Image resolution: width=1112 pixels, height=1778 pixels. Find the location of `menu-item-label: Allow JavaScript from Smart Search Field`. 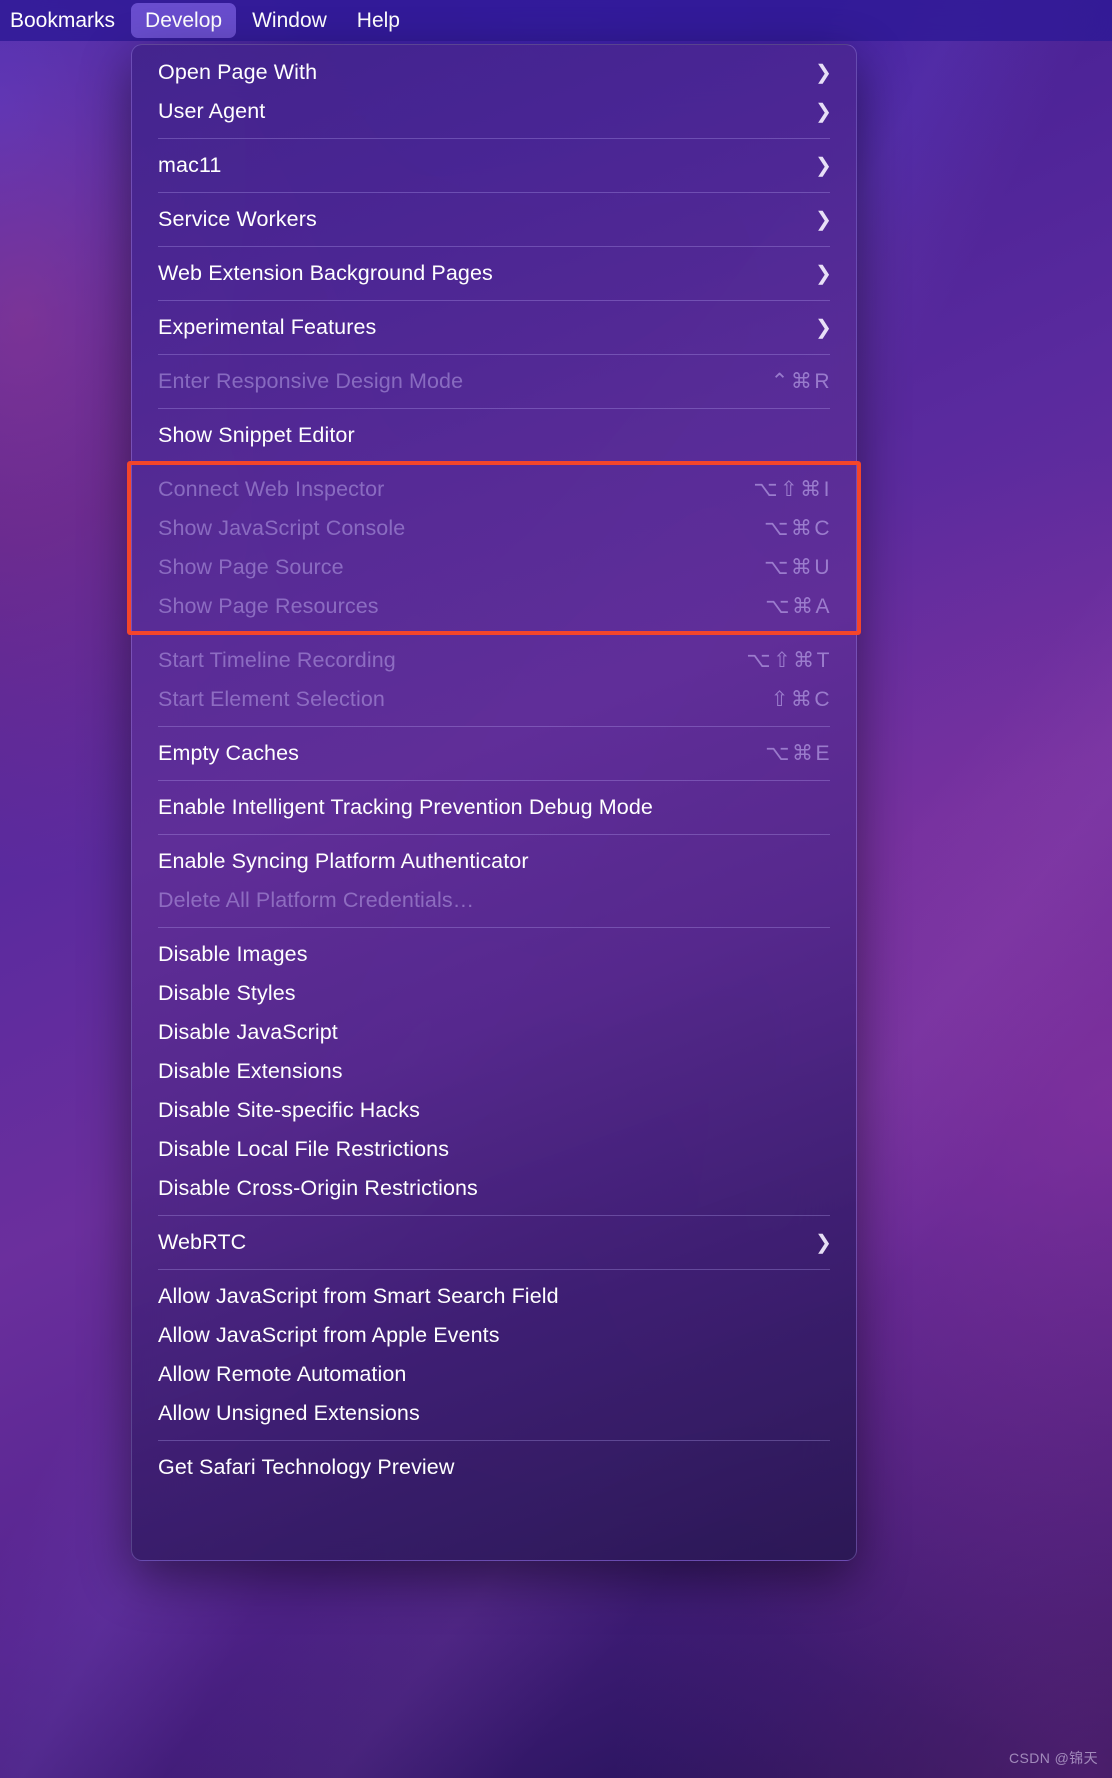

menu-item-label: Allow JavaScript from Smart Search Field is located at coordinates (358, 1296).